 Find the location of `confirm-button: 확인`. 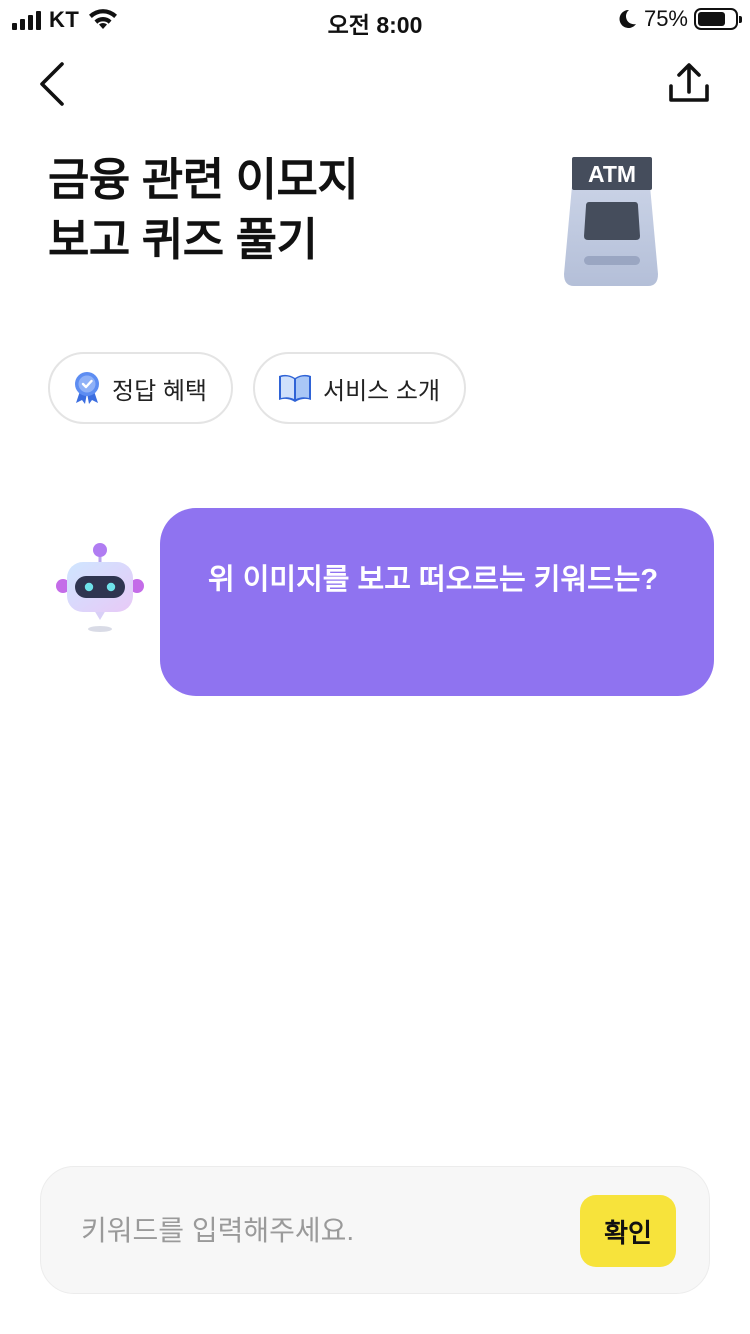

confirm-button: 확인 is located at coordinates (628, 1231).